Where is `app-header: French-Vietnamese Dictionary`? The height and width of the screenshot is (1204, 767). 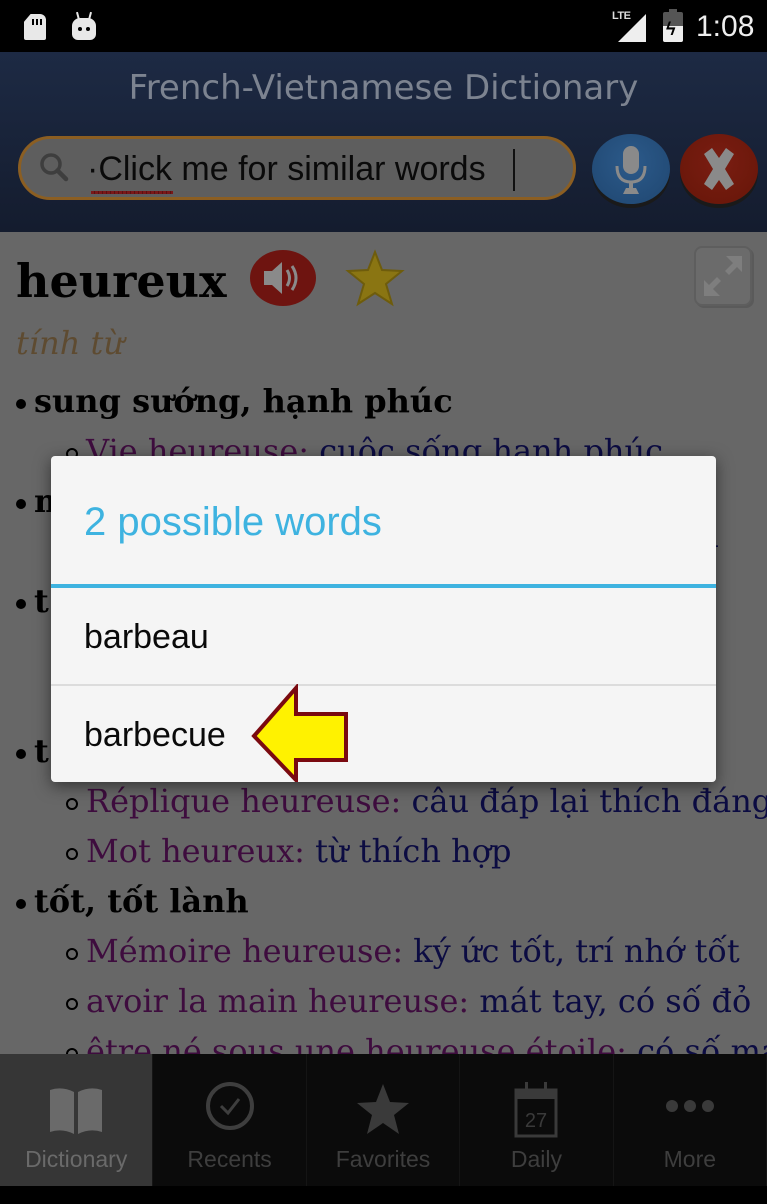
app-header: French-Vietnamese Dictionary is located at coordinates (383, 142).